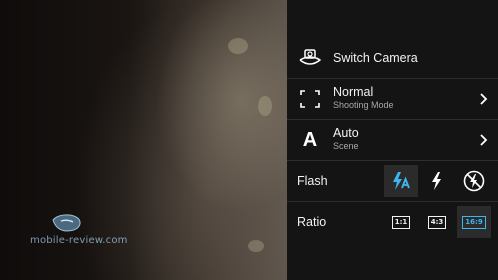  Describe the element at coordinates (346, 146) in the screenshot. I see `scene-label: Scene` at that location.